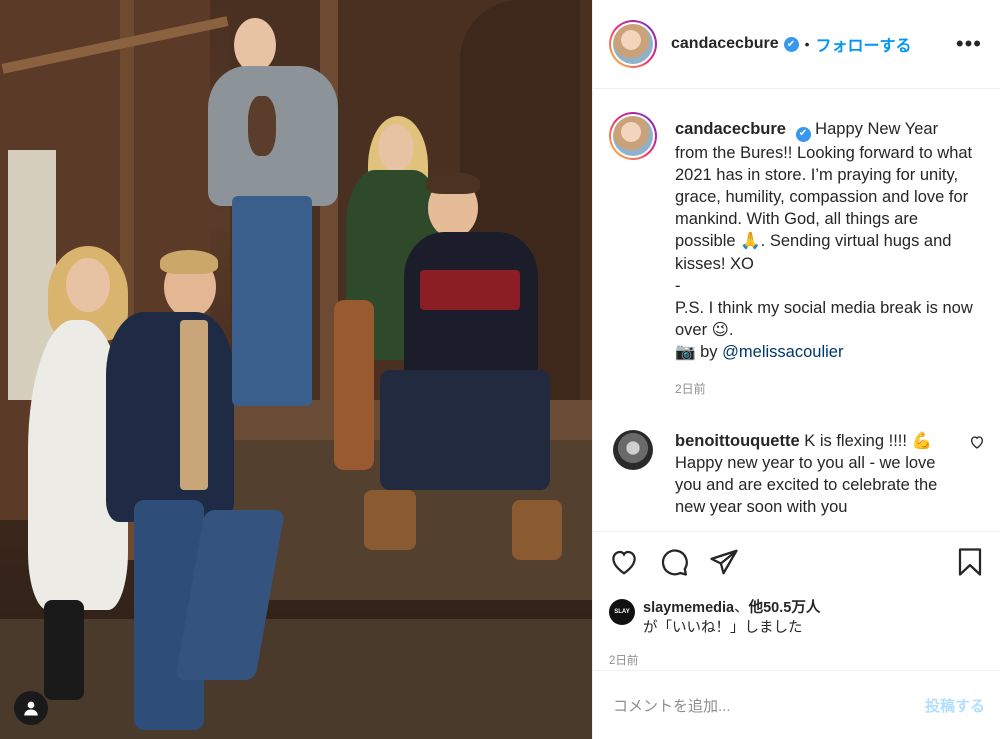  What do you see at coordinates (724, 562) in the screenshot?
I see `paper-plane-icon` at bounding box center [724, 562].